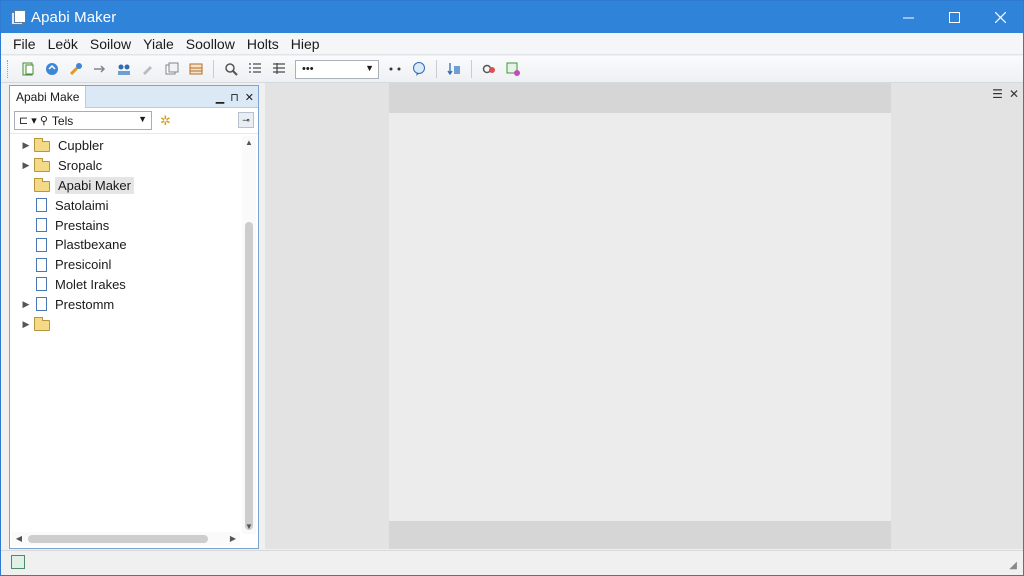 The height and width of the screenshot is (576, 1024). What do you see at coordinates (512, 562) in the screenshot?
I see `status-bar: ◢` at bounding box center [512, 562].